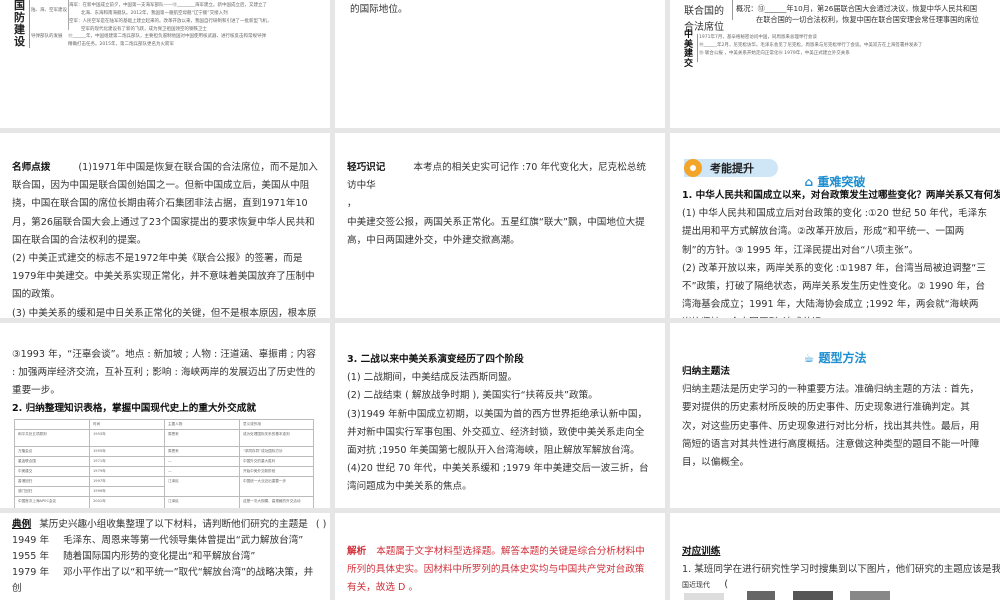 This screenshot has height=600, width=1000. I want to click on question: 1. 某班同学在进行研究性学习时搜集到以下图片，他们研究的主题应该是我, so click(841, 570).